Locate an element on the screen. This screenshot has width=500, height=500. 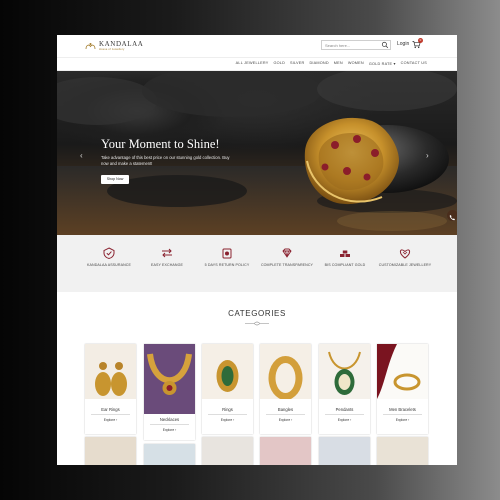
brand-name: KANDALAA is located at coordinates (121, 43).